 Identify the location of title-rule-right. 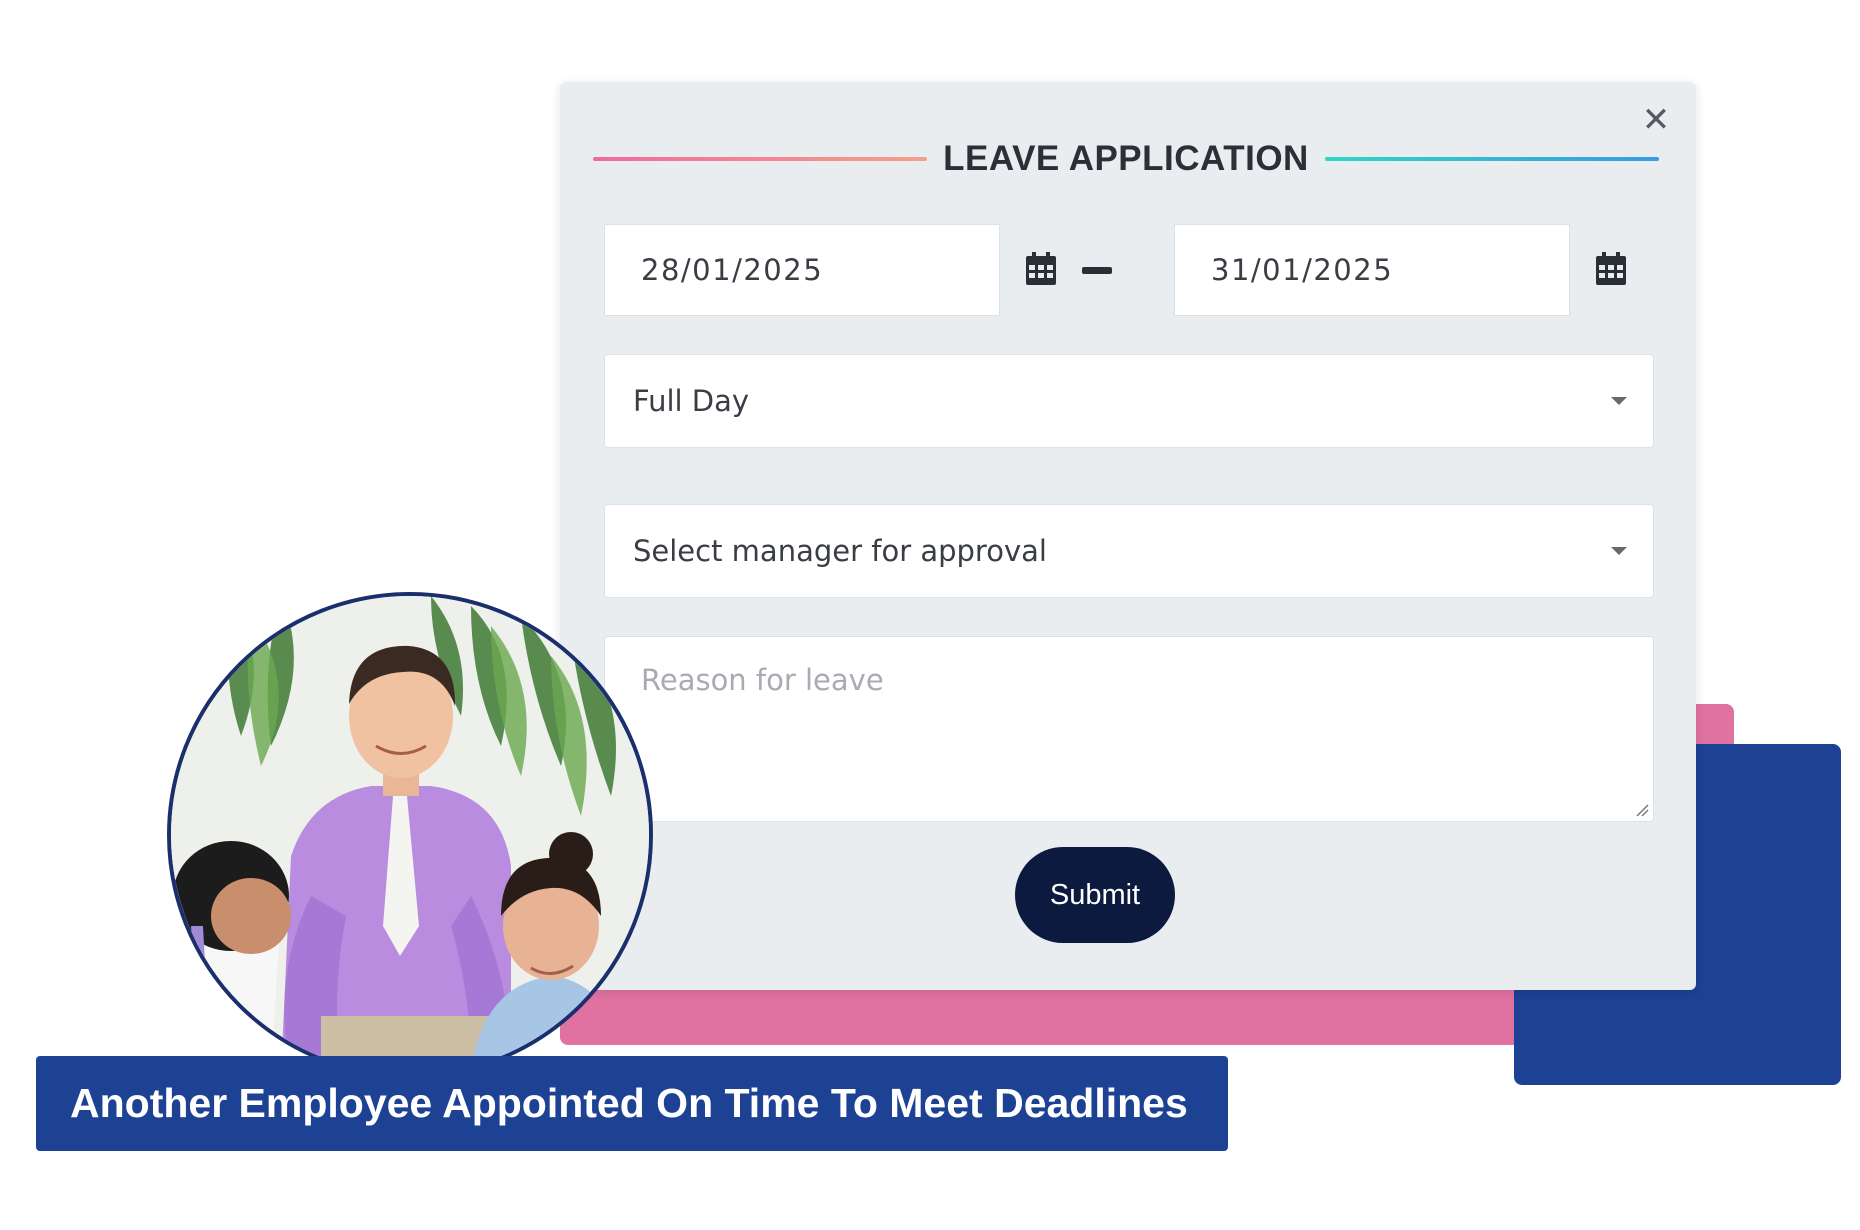
(1491, 159).